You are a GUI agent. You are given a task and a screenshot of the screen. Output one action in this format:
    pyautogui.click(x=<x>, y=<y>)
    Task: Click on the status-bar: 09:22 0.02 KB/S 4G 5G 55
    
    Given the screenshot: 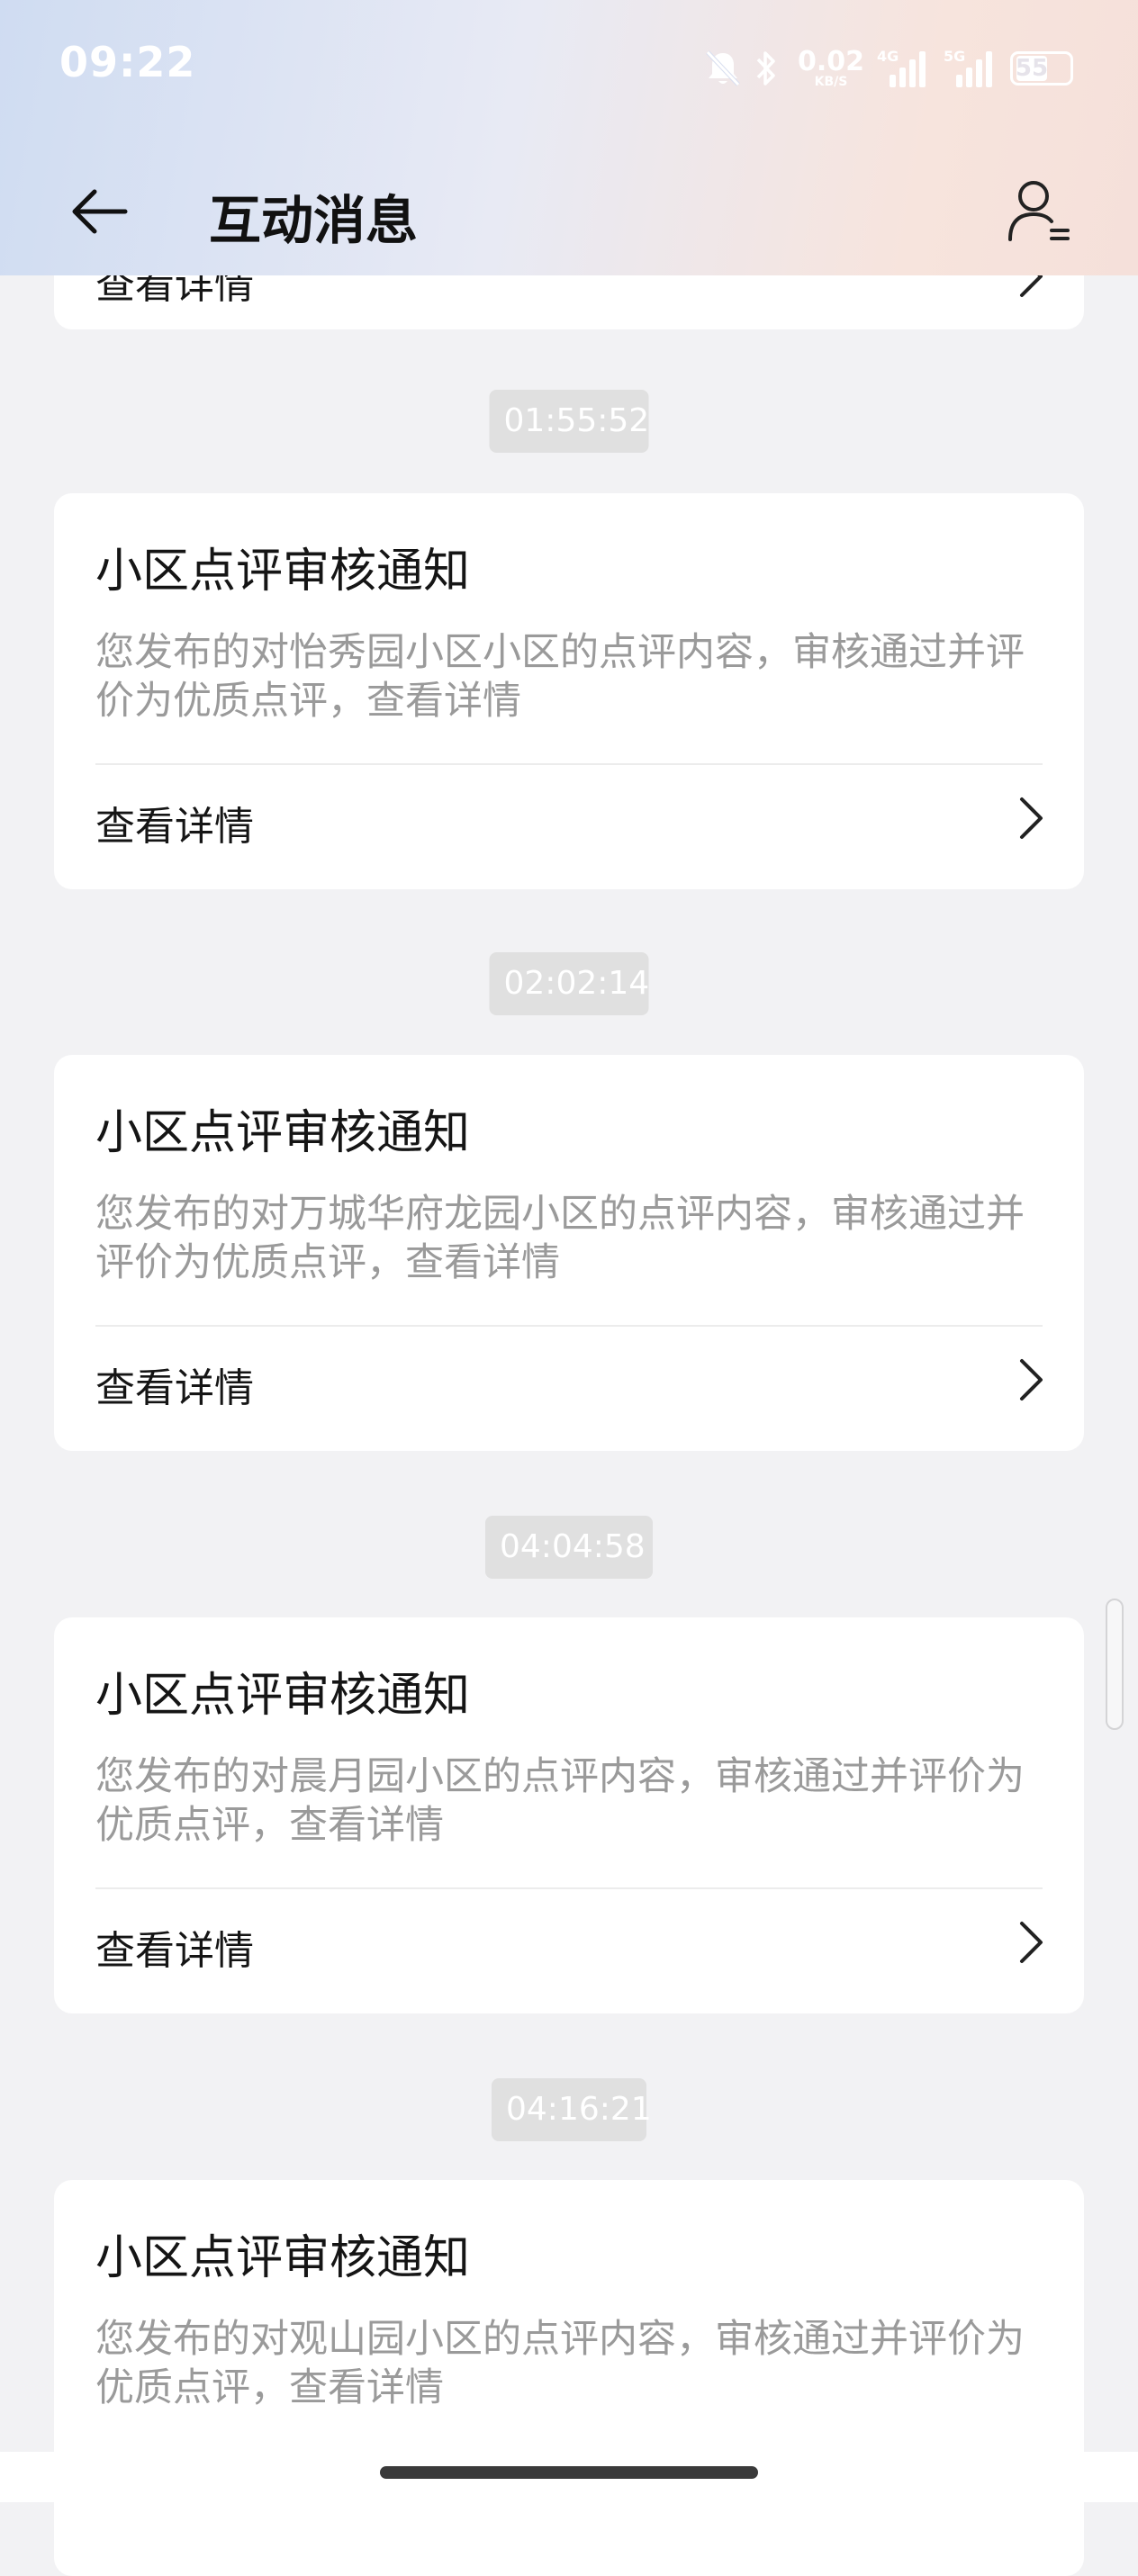 What is the action you would take?
    pyautogui.click(x=569, y=67)
    